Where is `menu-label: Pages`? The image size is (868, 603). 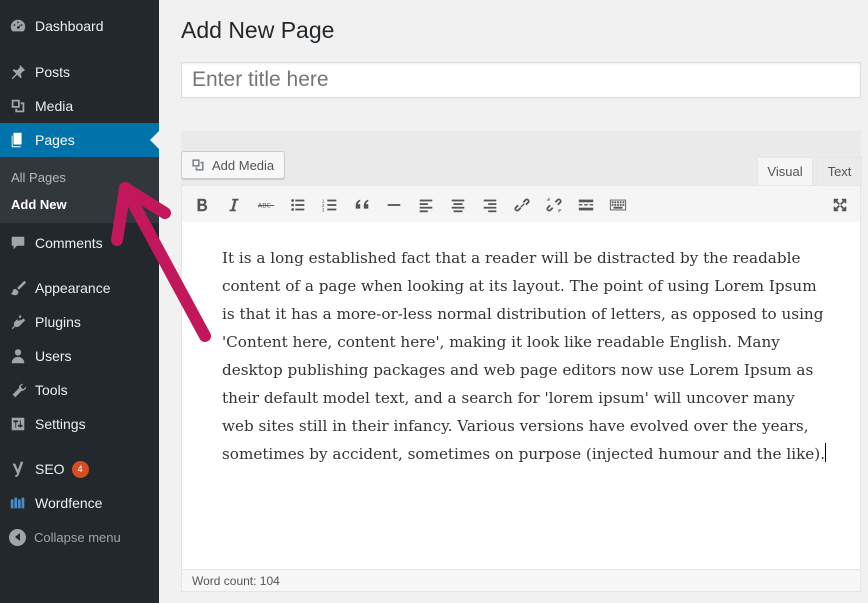 menu-label: Pages is located at coordinates (55, 140).